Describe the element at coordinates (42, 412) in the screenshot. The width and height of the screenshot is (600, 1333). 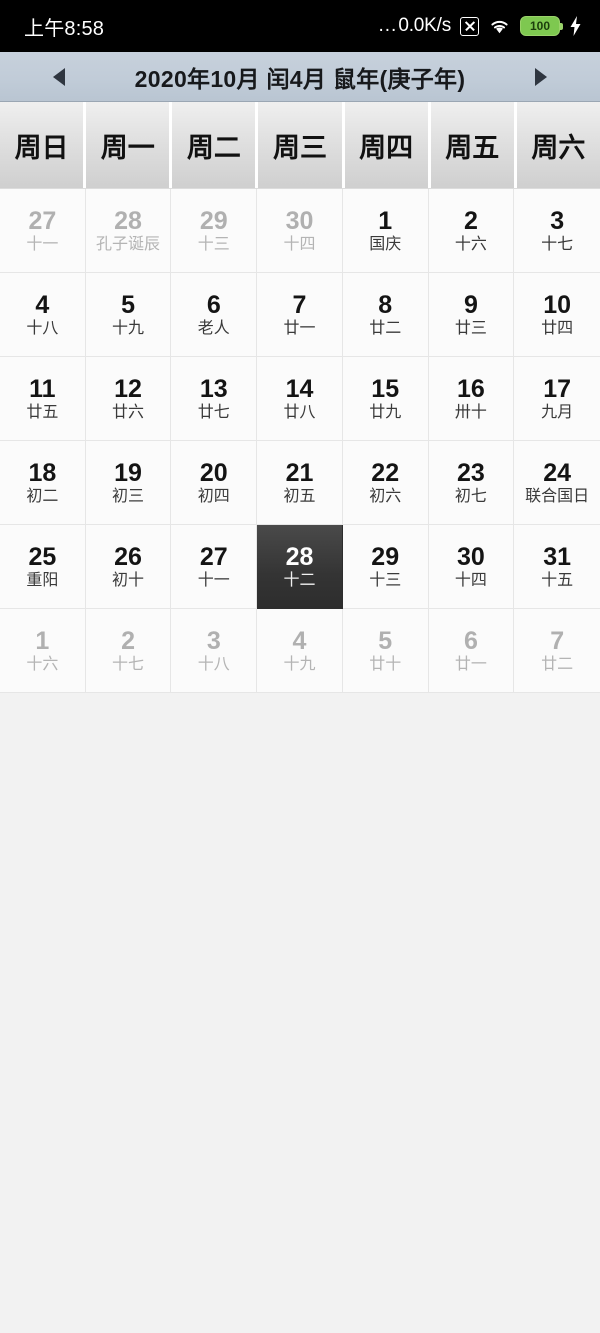
I see `day-lunar-label: 廿五` at that location.